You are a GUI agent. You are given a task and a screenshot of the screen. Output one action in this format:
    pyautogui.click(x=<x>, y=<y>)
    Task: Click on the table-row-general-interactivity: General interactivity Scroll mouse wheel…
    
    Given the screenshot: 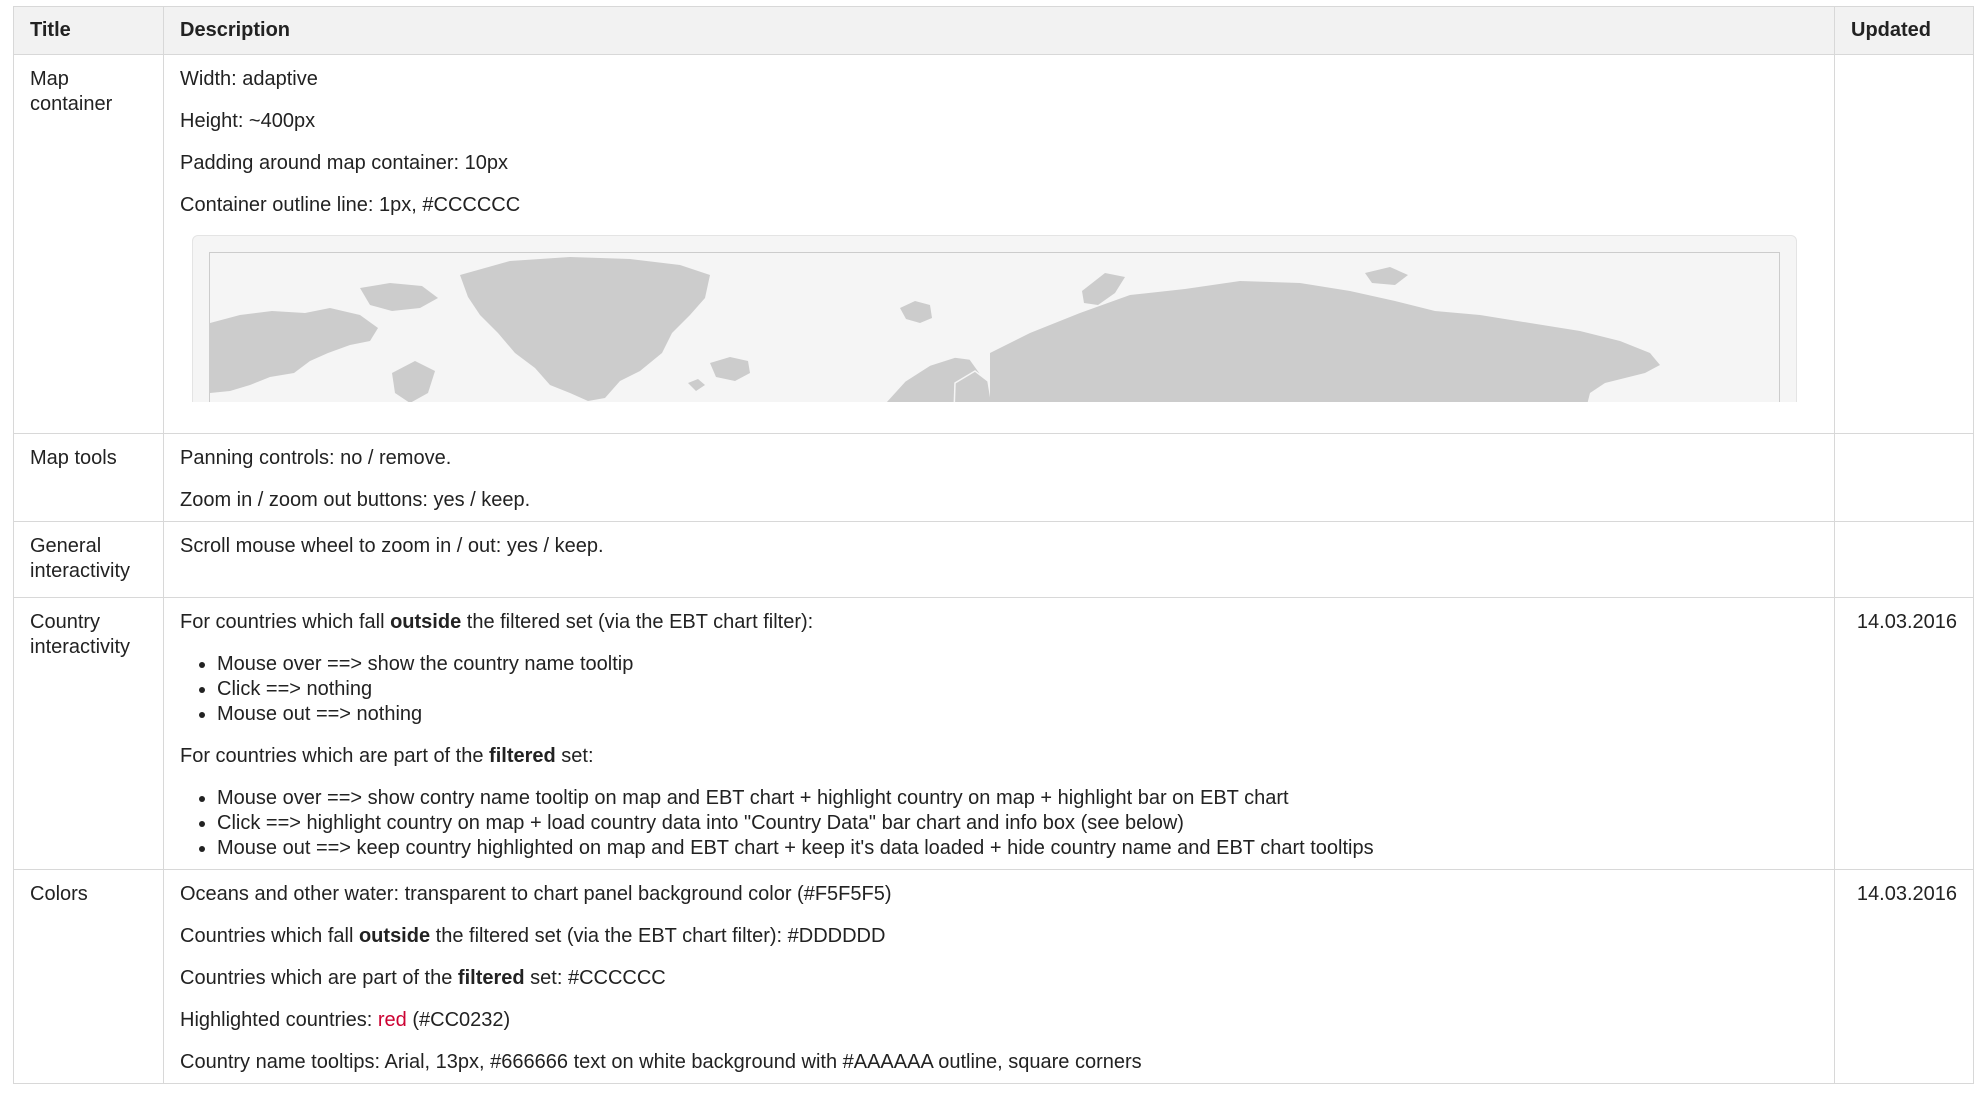 What is the action you would take?
    pyautogui.click(x=993, y=559)
    